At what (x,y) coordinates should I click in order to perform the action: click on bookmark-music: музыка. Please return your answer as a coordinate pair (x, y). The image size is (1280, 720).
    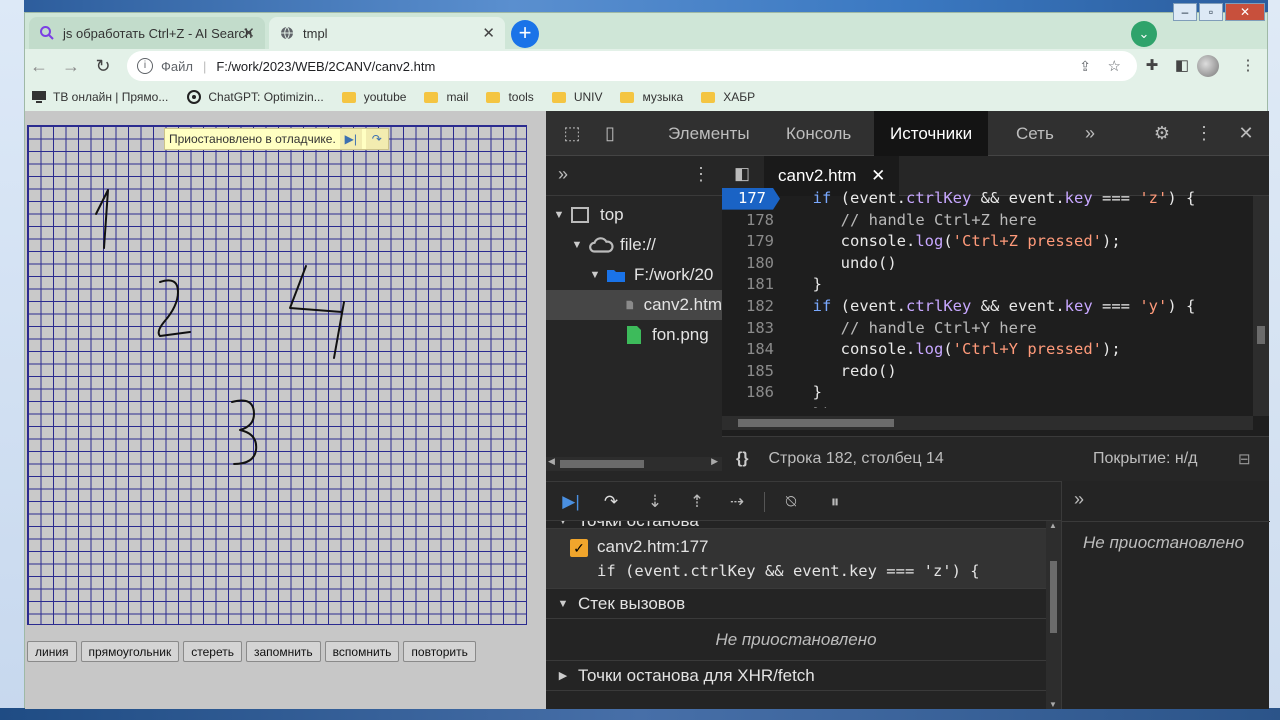
    Looking at the image, I should click on (651, 97).